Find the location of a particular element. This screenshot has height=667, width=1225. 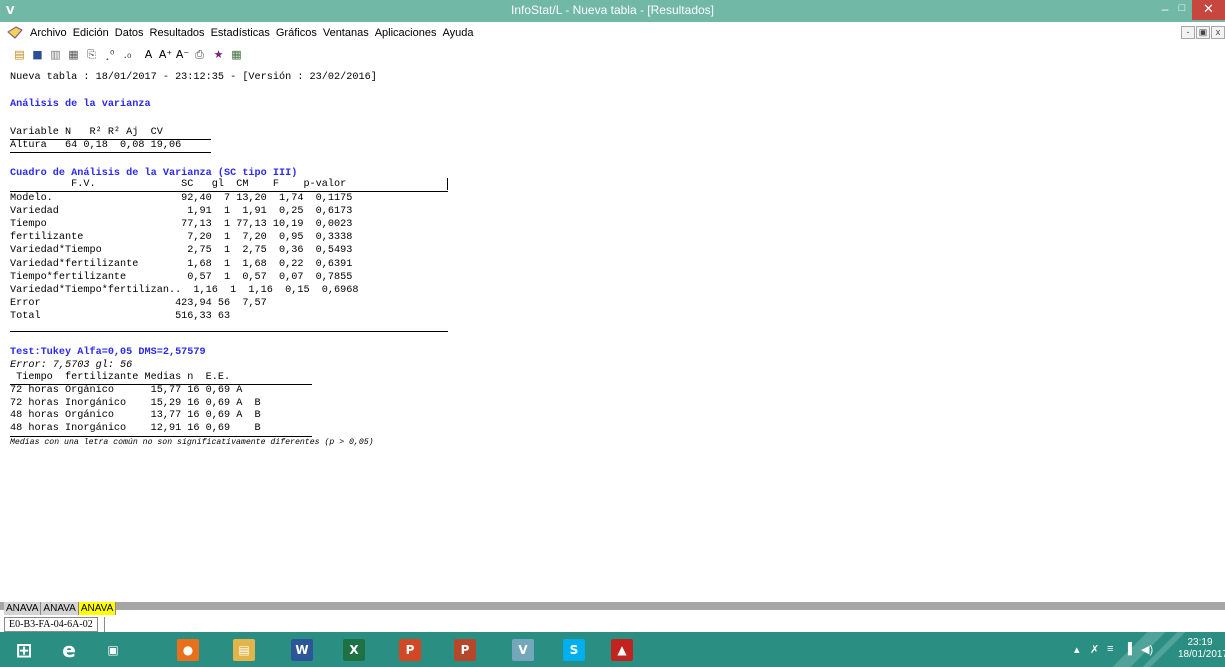

tukey-header: Tiempo fertilizante Medias n E.E. is located at coordinates (138, 377).